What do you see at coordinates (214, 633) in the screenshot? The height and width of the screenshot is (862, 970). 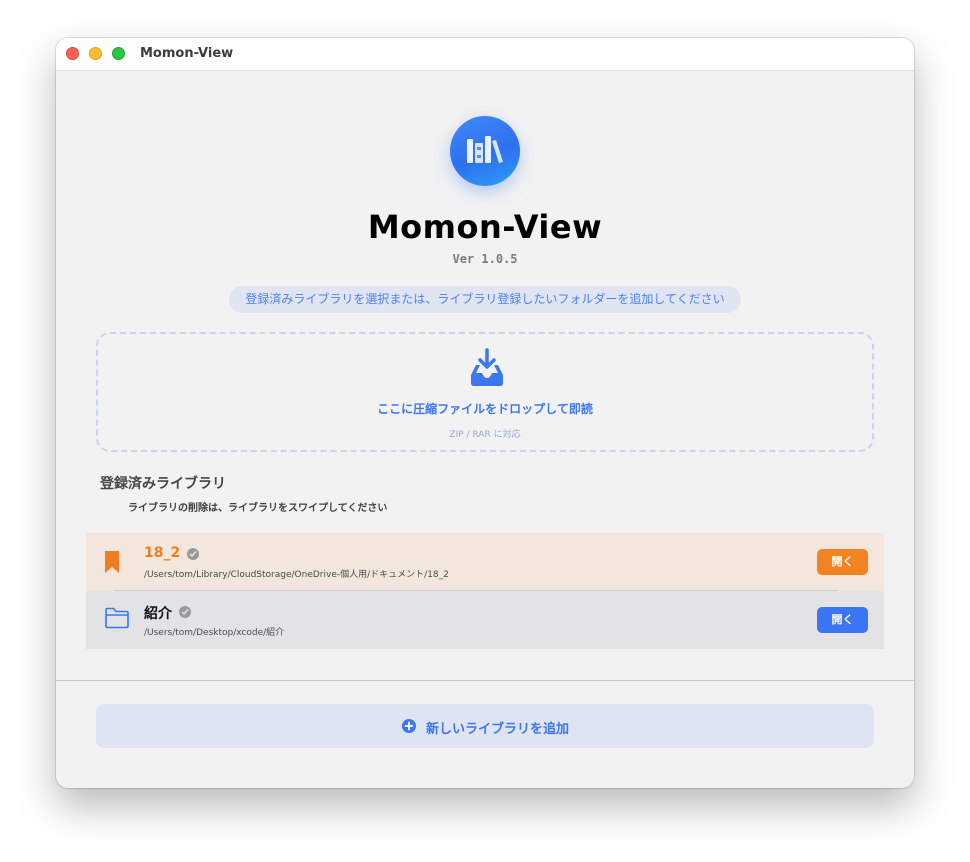 I see `library-path: /Users/tom/Desktop/xcode/紹介` at bounding box center [214, 633].